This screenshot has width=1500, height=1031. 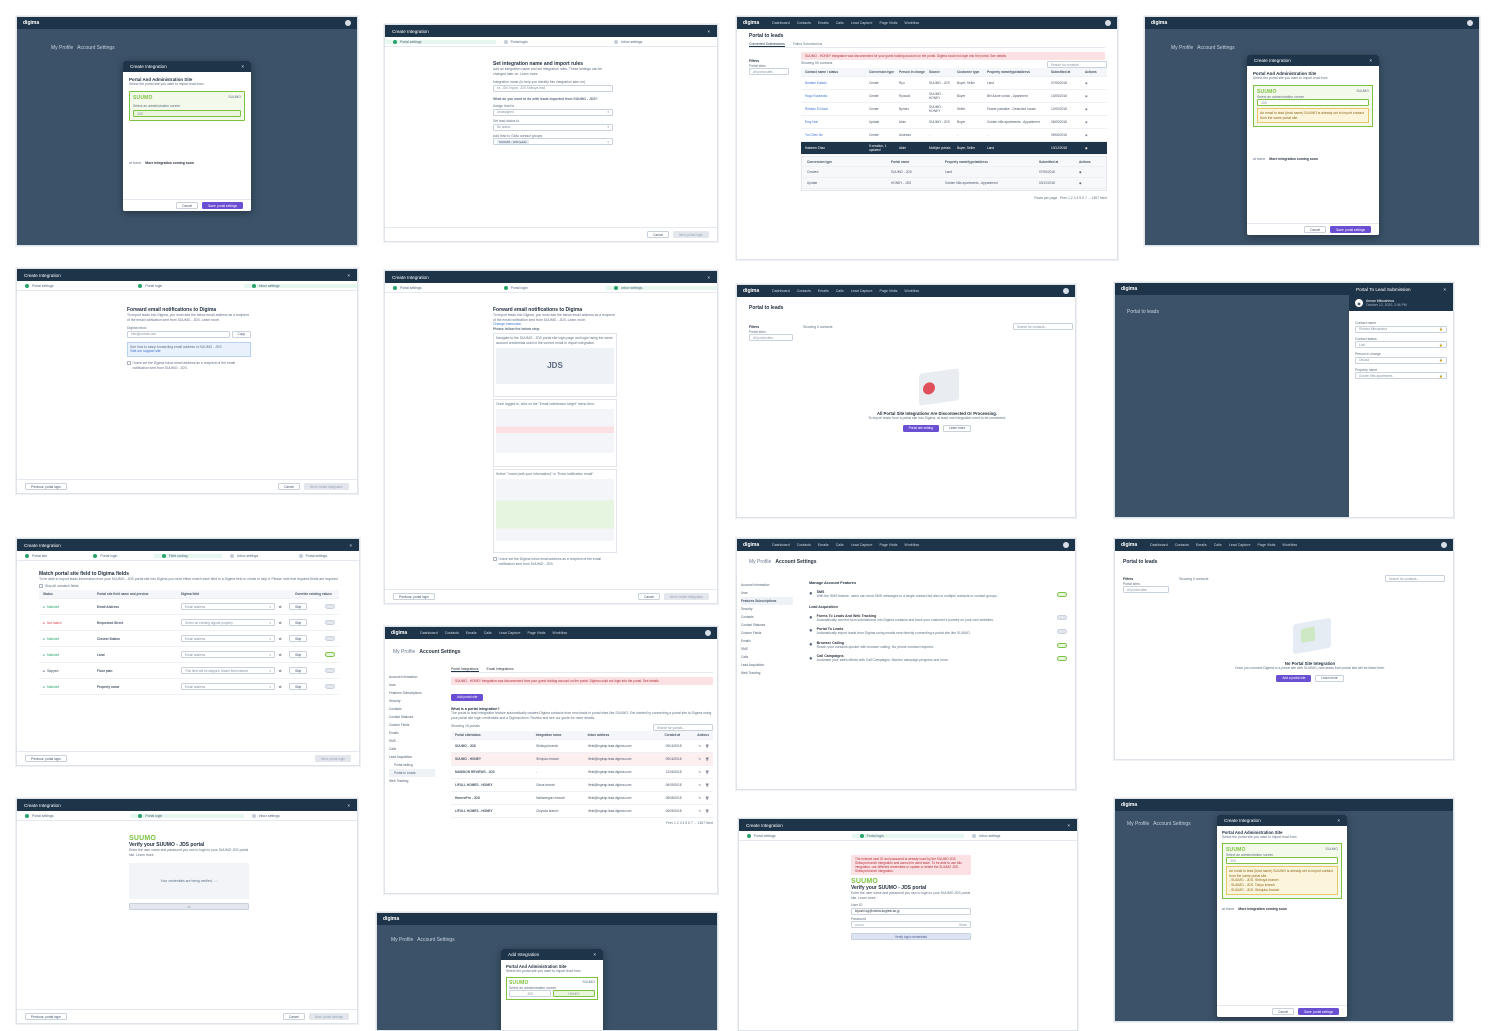 What do you see at coordinates (328, 1016) in the screenshot?
I see `next-button: Next: portal settings` at bounding box center [328, 1016].